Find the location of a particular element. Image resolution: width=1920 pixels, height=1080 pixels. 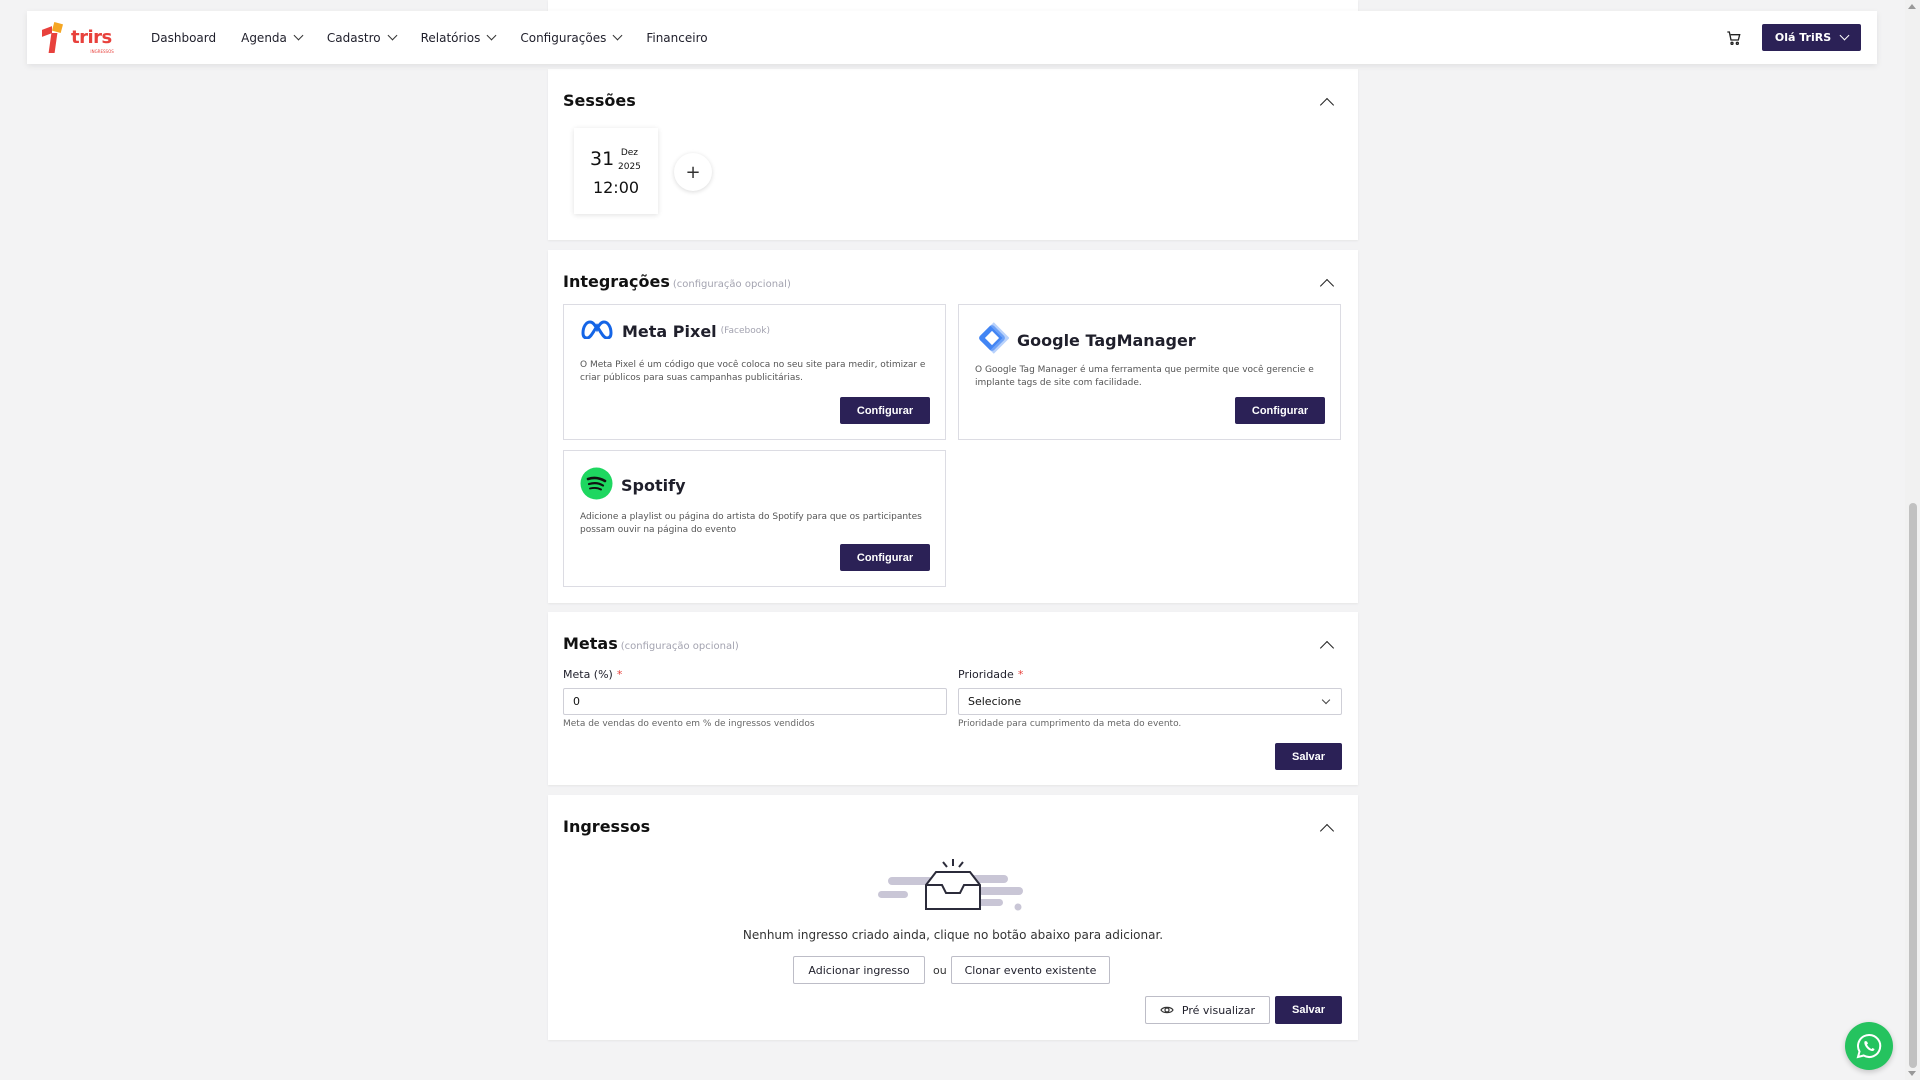

whatsapp-button is located at coordinates (1869, 1046).